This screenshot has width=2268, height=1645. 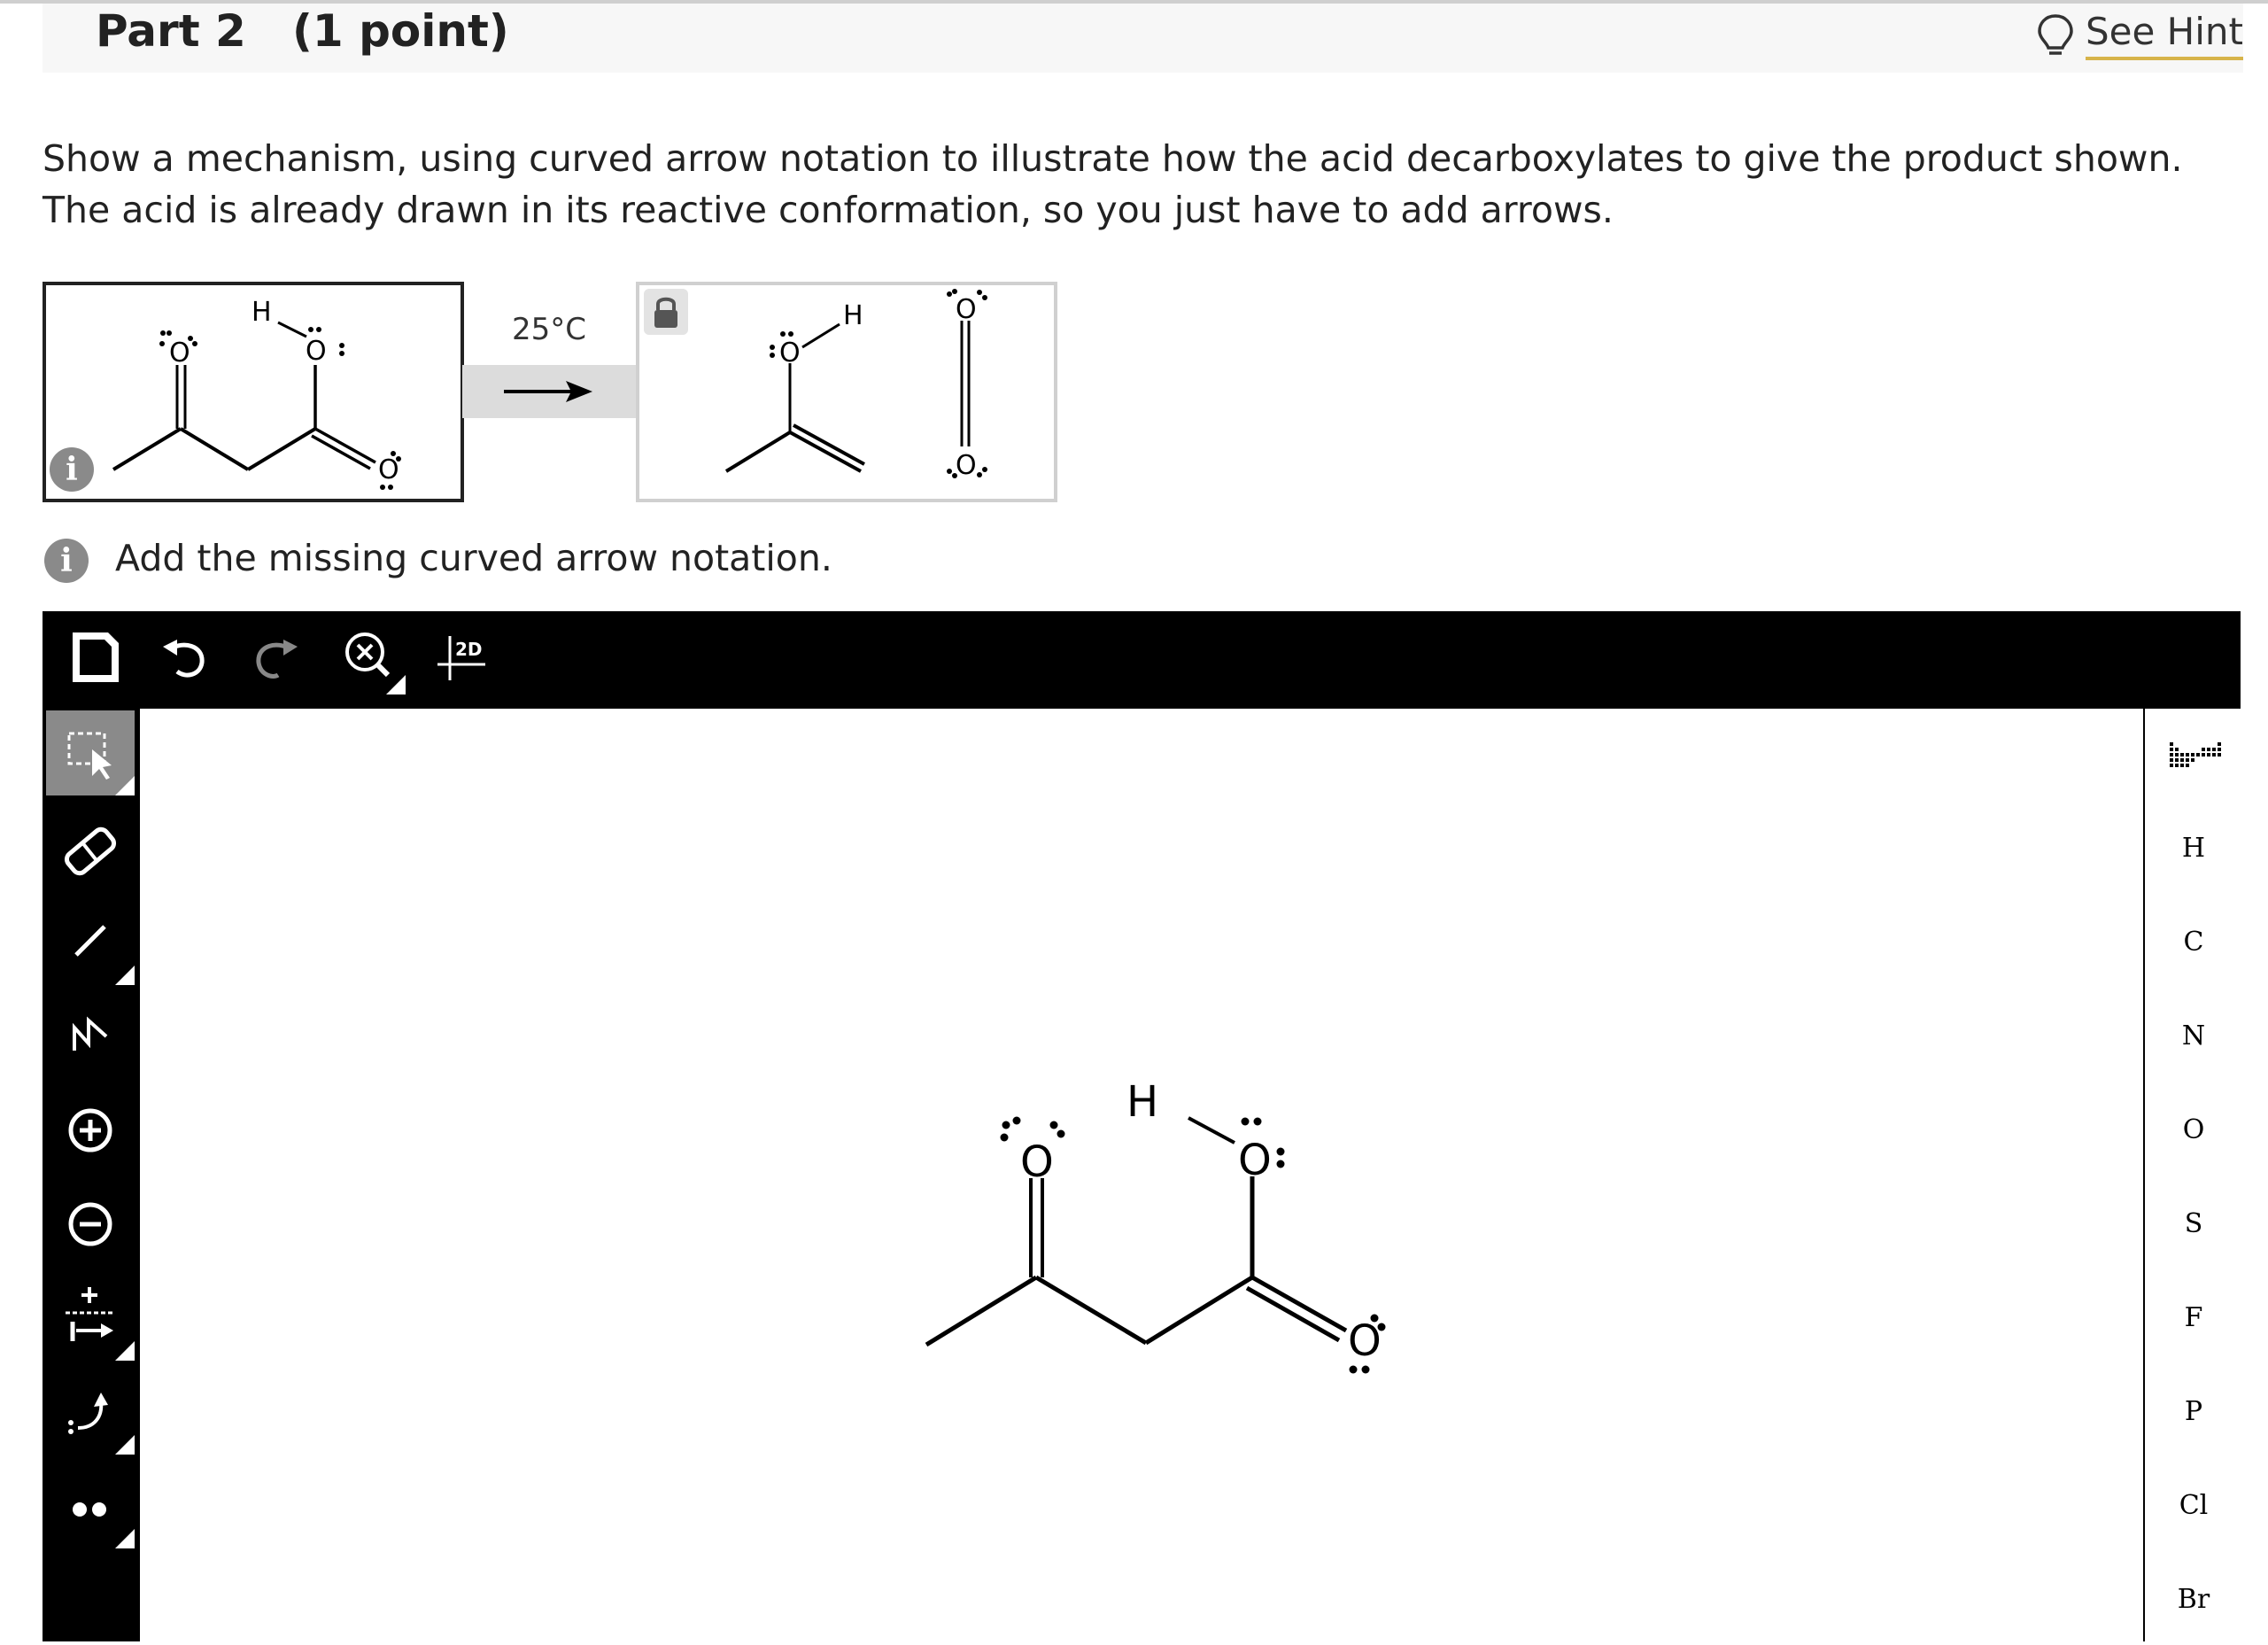 What do you see at coordinates (2196, 760) in the screenshot?
I see `periodic-table-icon` at bounding box center [2196, 760].